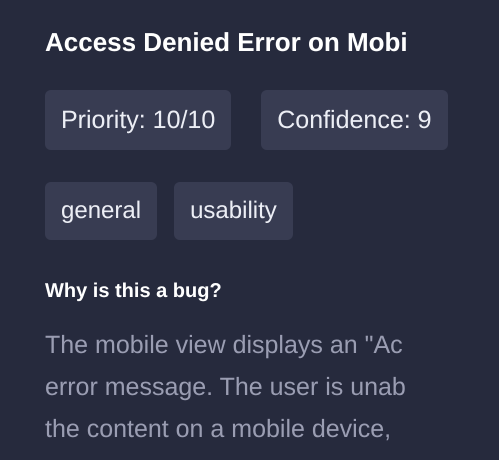 This screenshot has width=499, height=460. What do you see at coordinates (101, 211) in the screenshot?
I see `tag-chip: general` at bounding box center [101, 211].